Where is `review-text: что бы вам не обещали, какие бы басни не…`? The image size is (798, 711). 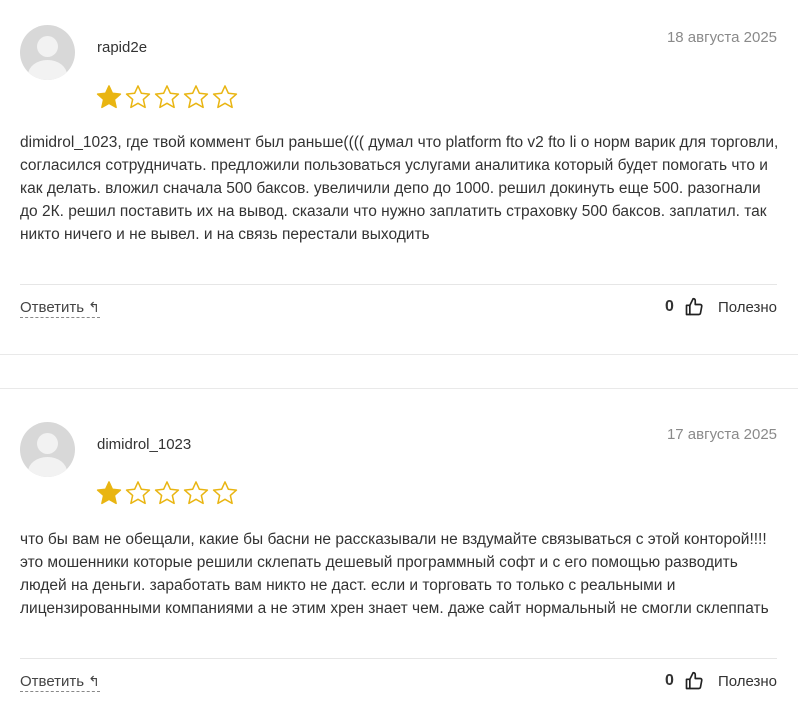 review-text: что бы вам не обещали, какие бы басни не… is located at coordinates (394, 574).